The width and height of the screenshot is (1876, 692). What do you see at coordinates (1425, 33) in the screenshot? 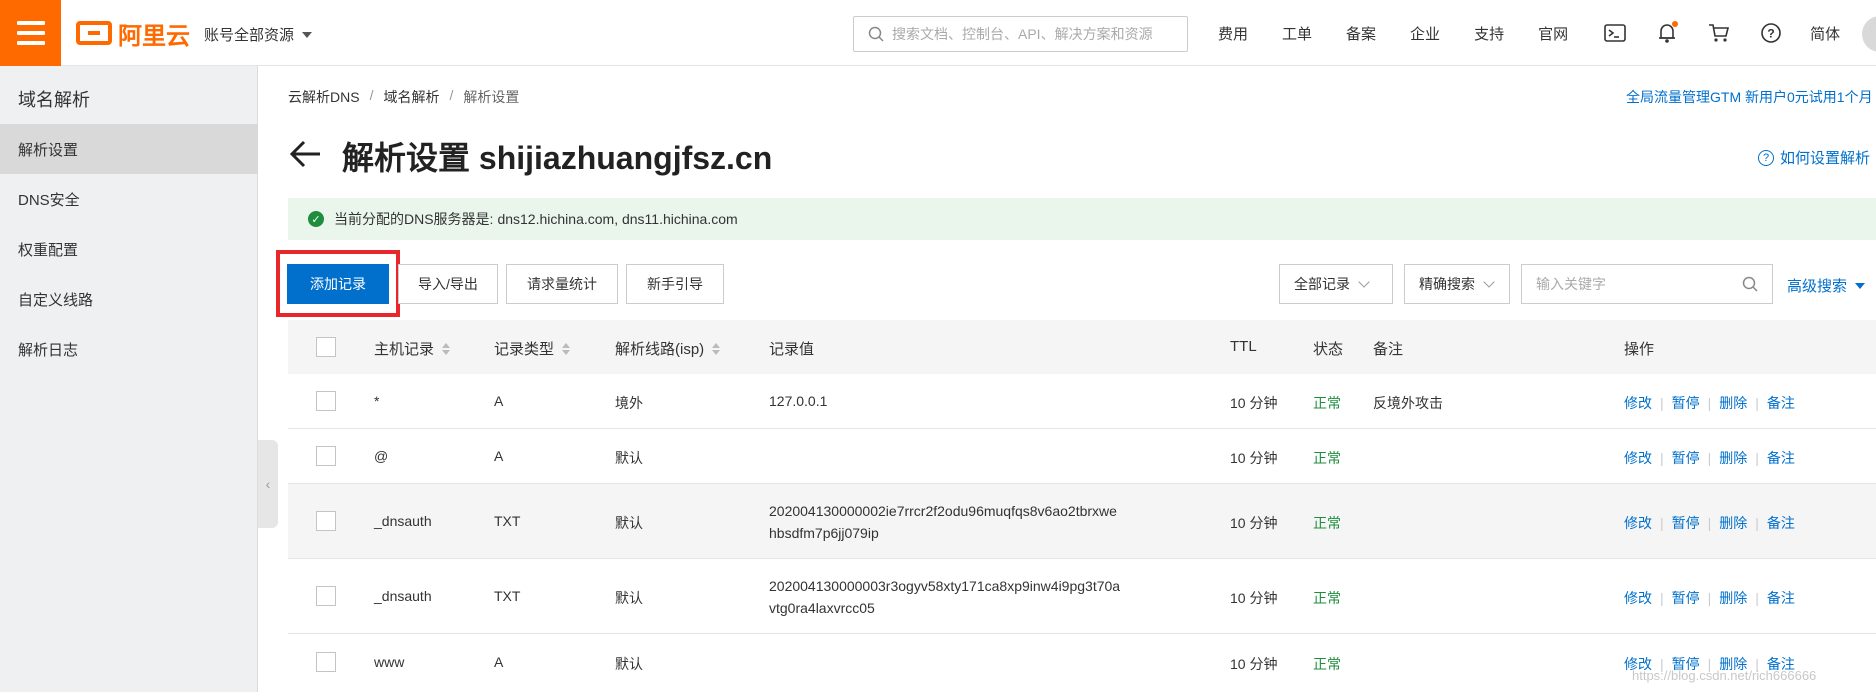
I see `nav-enterprise: 企业` at bounding box center [1425, 33].